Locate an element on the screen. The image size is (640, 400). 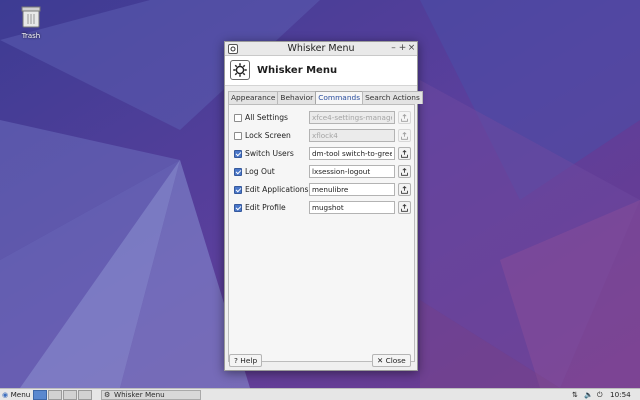
menu-button-label: Menu is located at coordinates (20, 394).